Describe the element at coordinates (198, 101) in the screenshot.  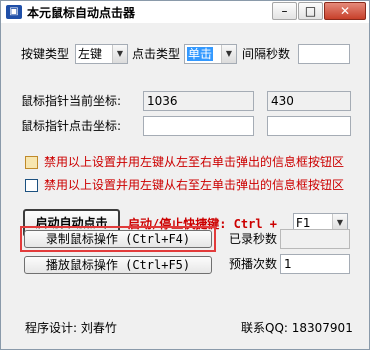
I see `current-x-field: 1036` at that location.